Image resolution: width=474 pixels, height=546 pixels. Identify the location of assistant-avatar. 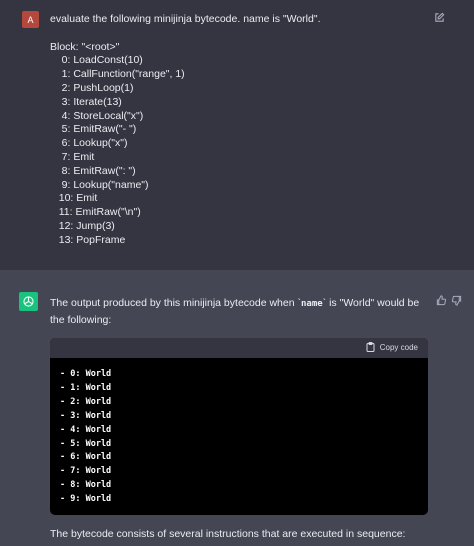
(28, 301).